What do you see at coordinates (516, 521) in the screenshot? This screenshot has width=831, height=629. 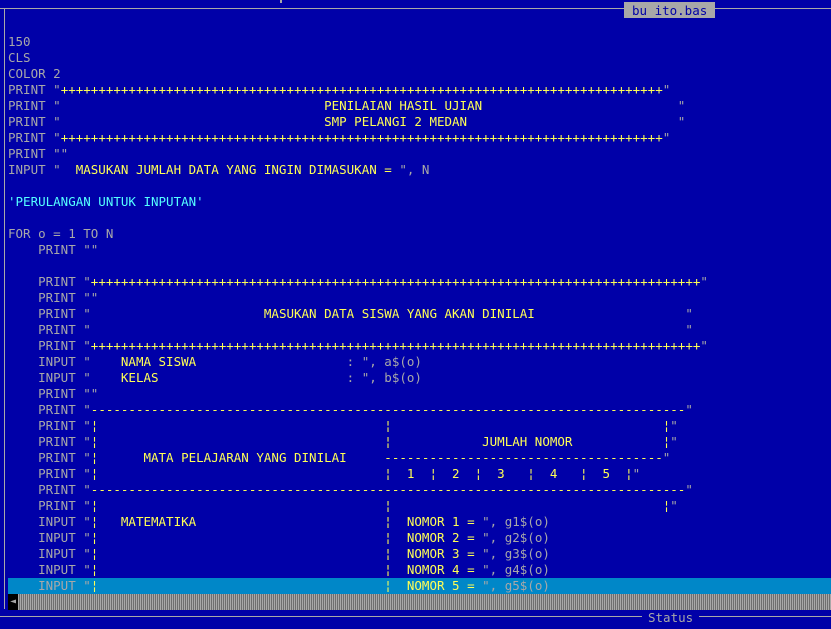 I see `quote: ", g1$(o)` at bounding box center [516, 521].